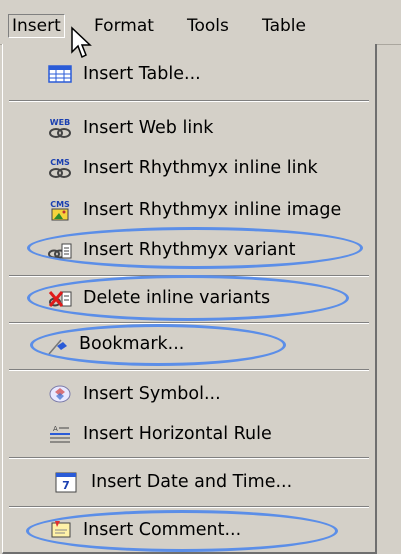 Image resolution: width=401 pixels, height=554 pixels. Describe the element at coordinates (61, 529) in the screenshot. I see `comment-icon` at that location.